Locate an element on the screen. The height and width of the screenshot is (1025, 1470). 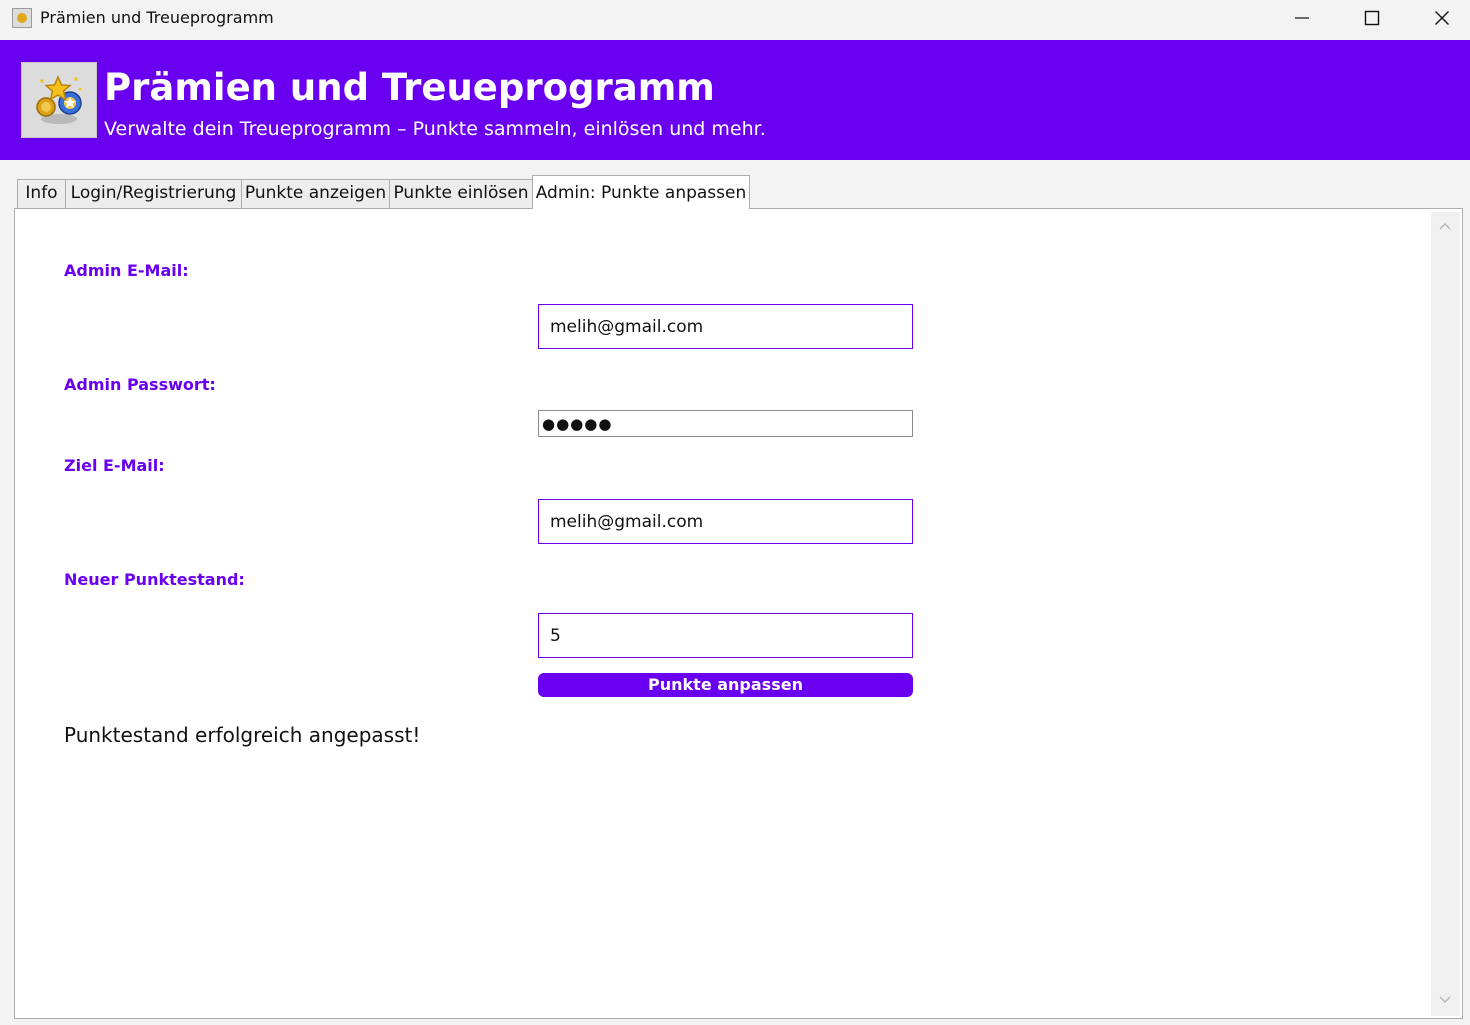
new-points-label: Neuer Punktestand: is located at coordinates (154, 579).